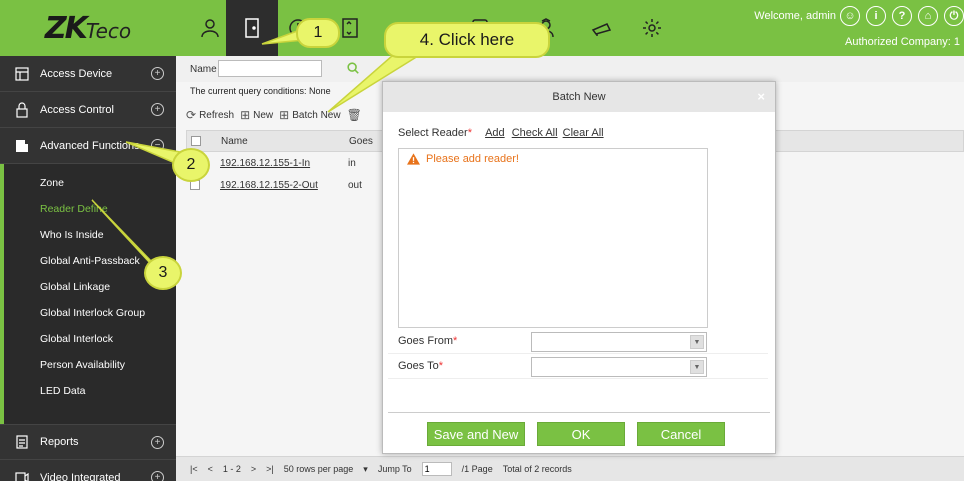 Image resolution: width=964 pixels, height=481 pixels. Describe the element at coordinates (191, 165) in the screenshot. I see `callout-2: 2` at that location.